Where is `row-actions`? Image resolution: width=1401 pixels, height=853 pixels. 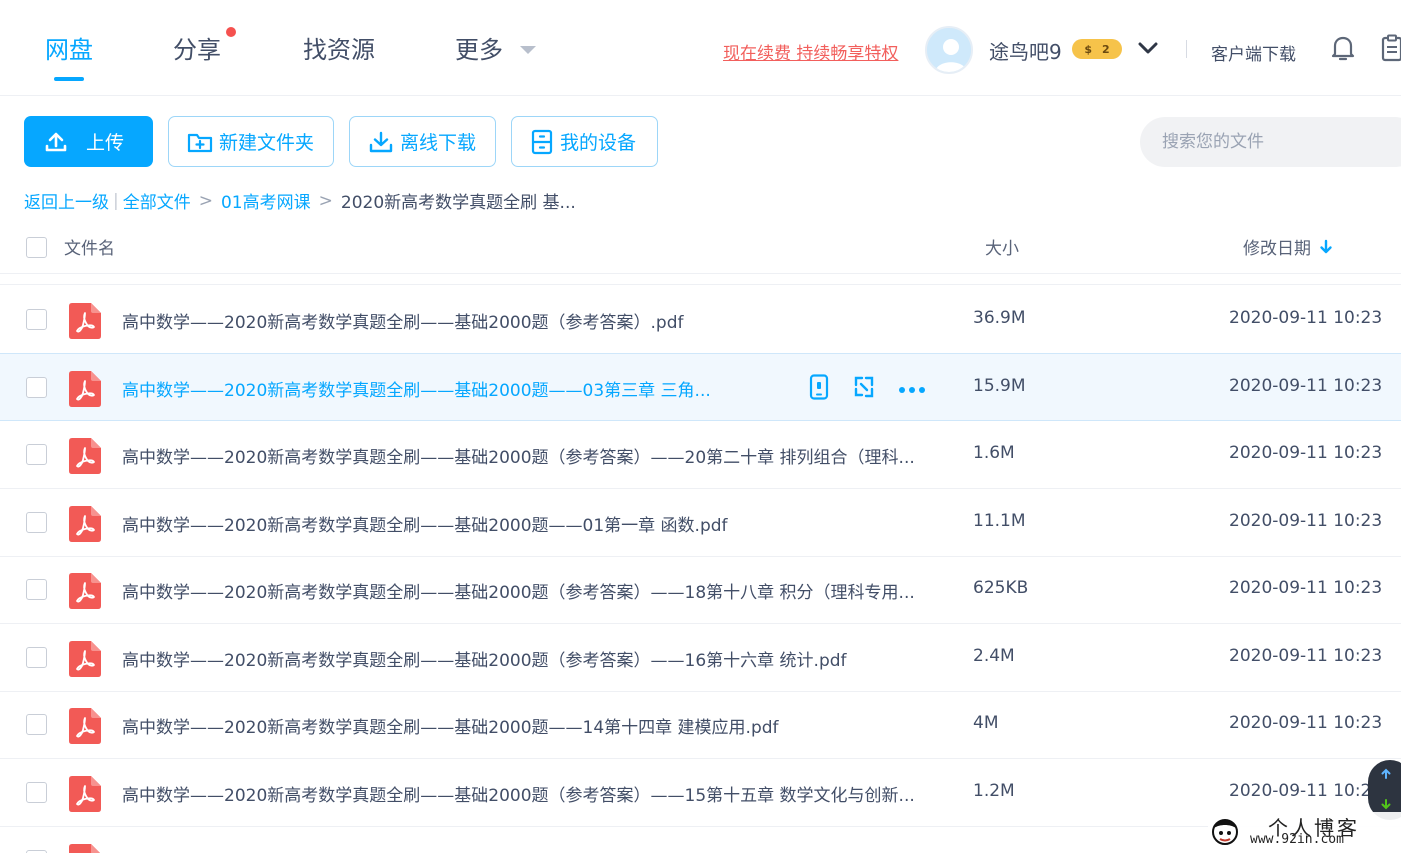
row-actions is located at coordinates (867, 389).